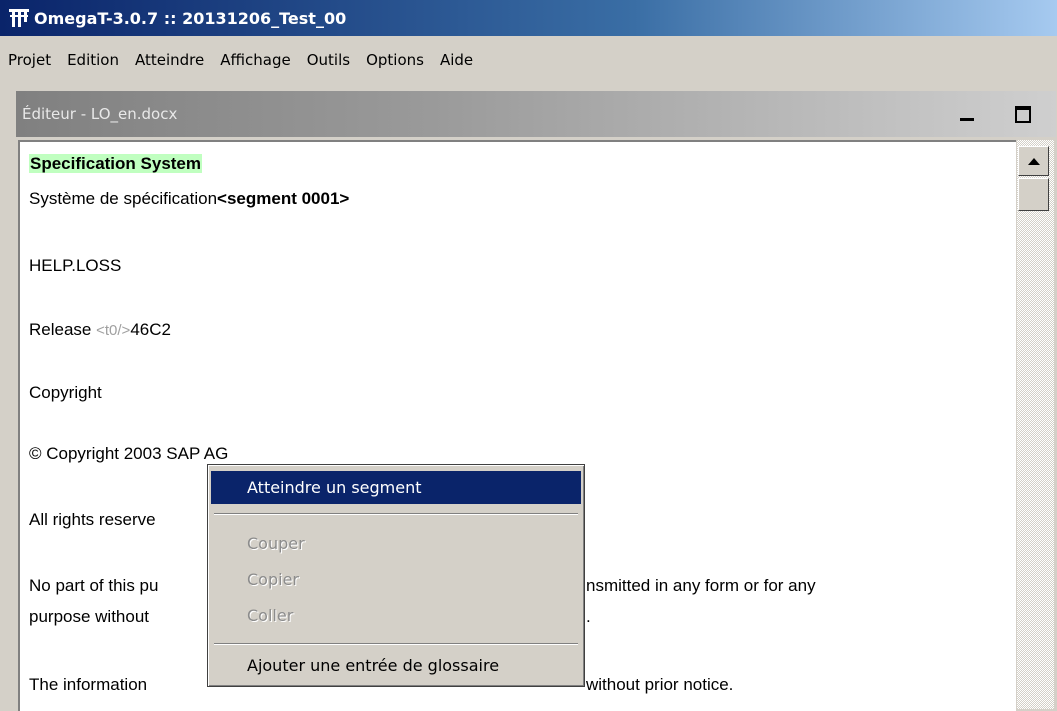  Describe the element at coordinates (1033, 194) in the screenshot. I see `scroll-thumb` at that location.